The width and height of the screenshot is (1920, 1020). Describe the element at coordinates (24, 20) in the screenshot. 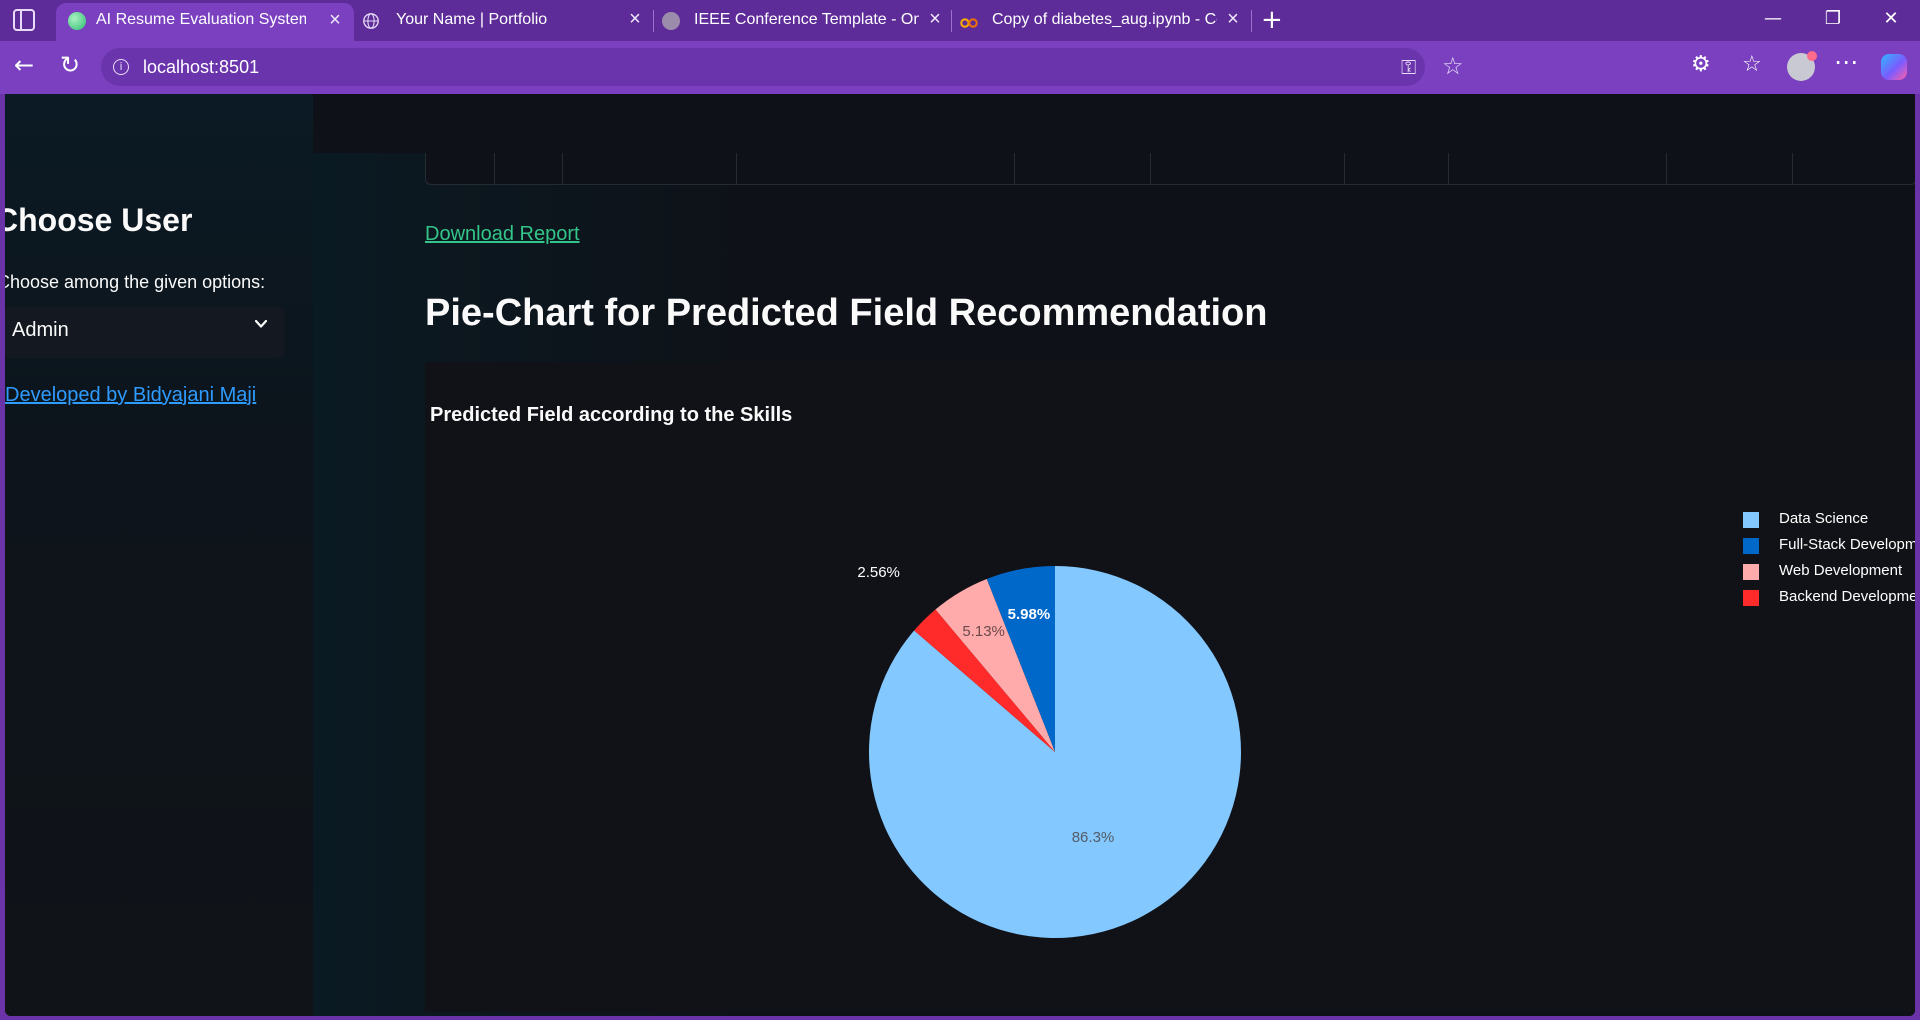

I see `vertical-tabs-icon` at that location.